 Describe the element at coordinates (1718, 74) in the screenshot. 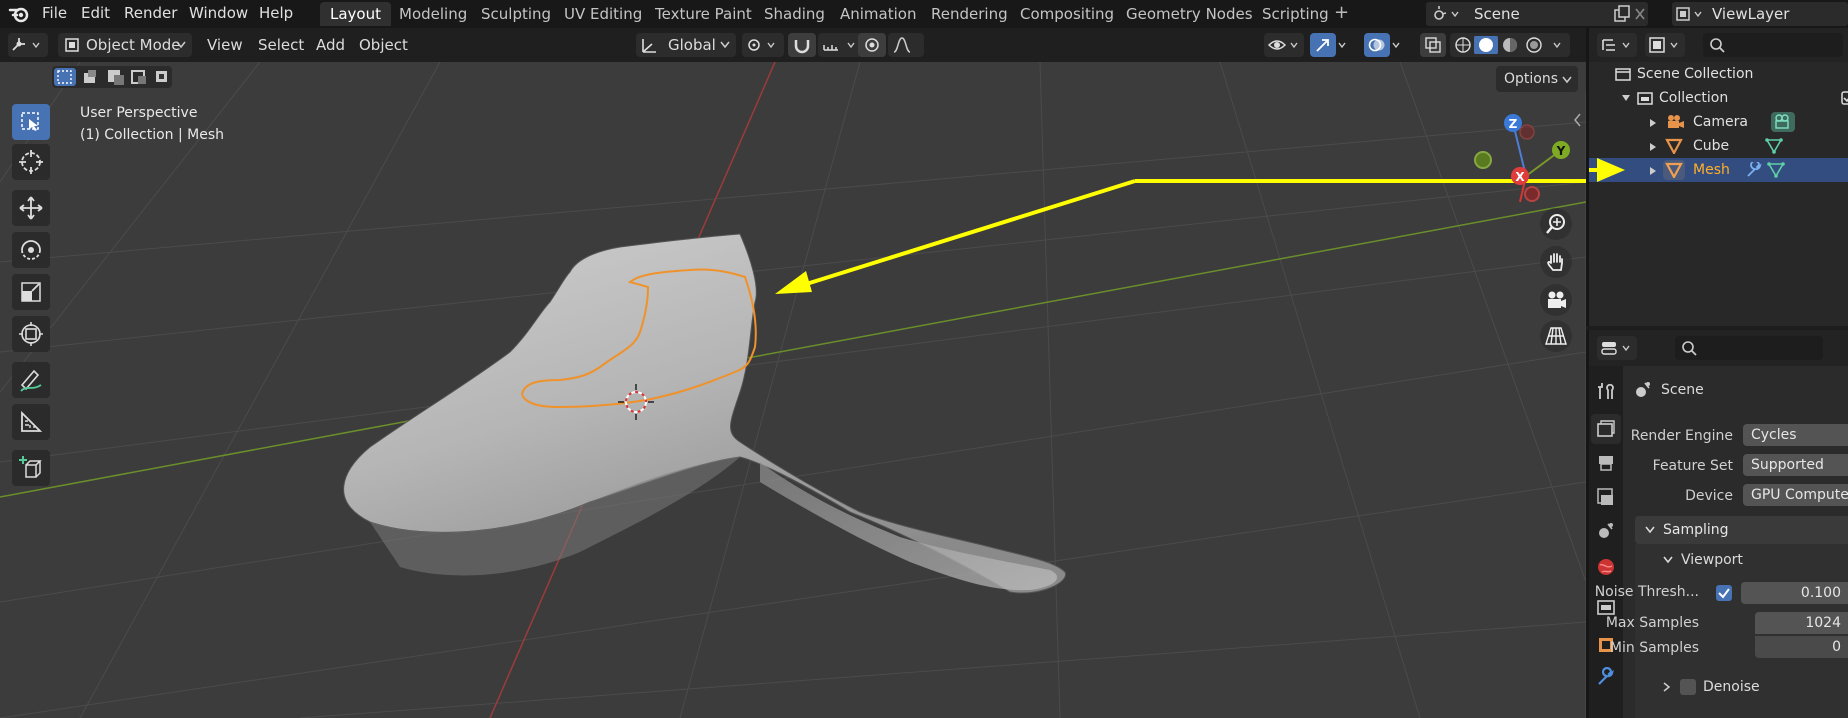

I see `outliner-scene-collection: Scene Collection` at that location.